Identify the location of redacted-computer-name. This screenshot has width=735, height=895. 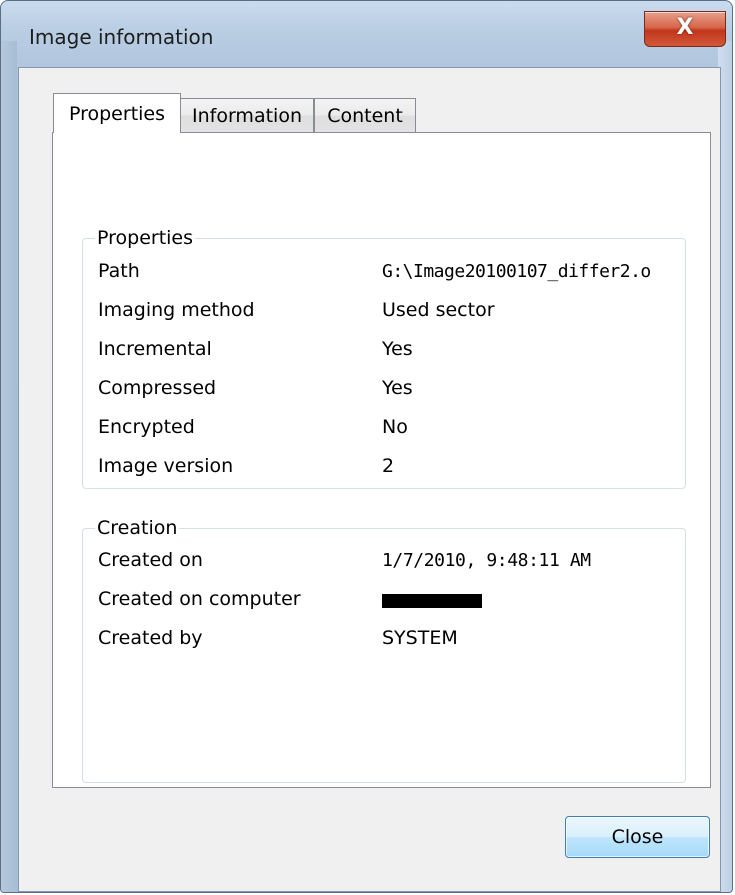
(432, 601).